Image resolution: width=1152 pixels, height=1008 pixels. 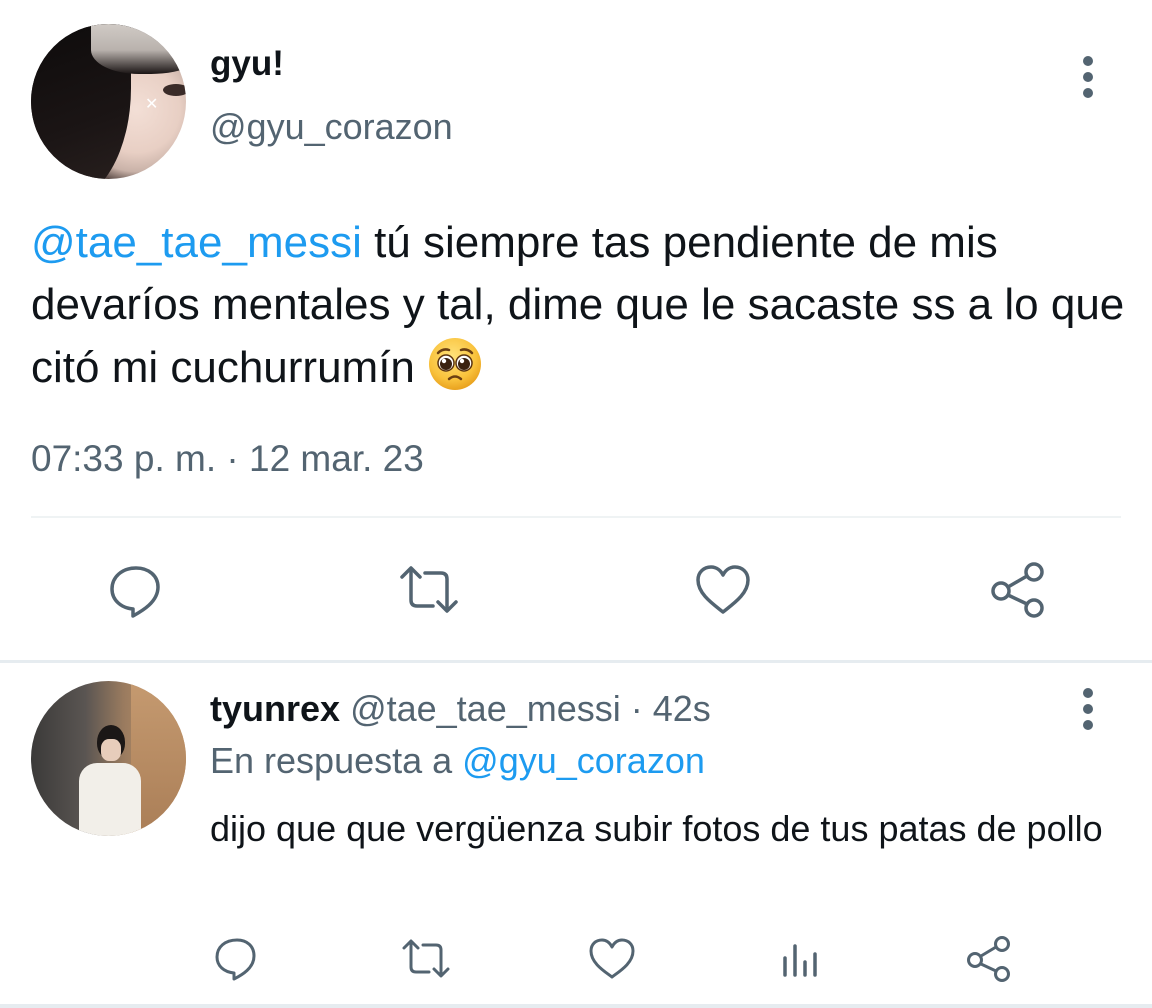 What do you see at coordinates (247, 64) in the screenshot?
I see `display-name: gyu!` at bounding box center [247, 64].